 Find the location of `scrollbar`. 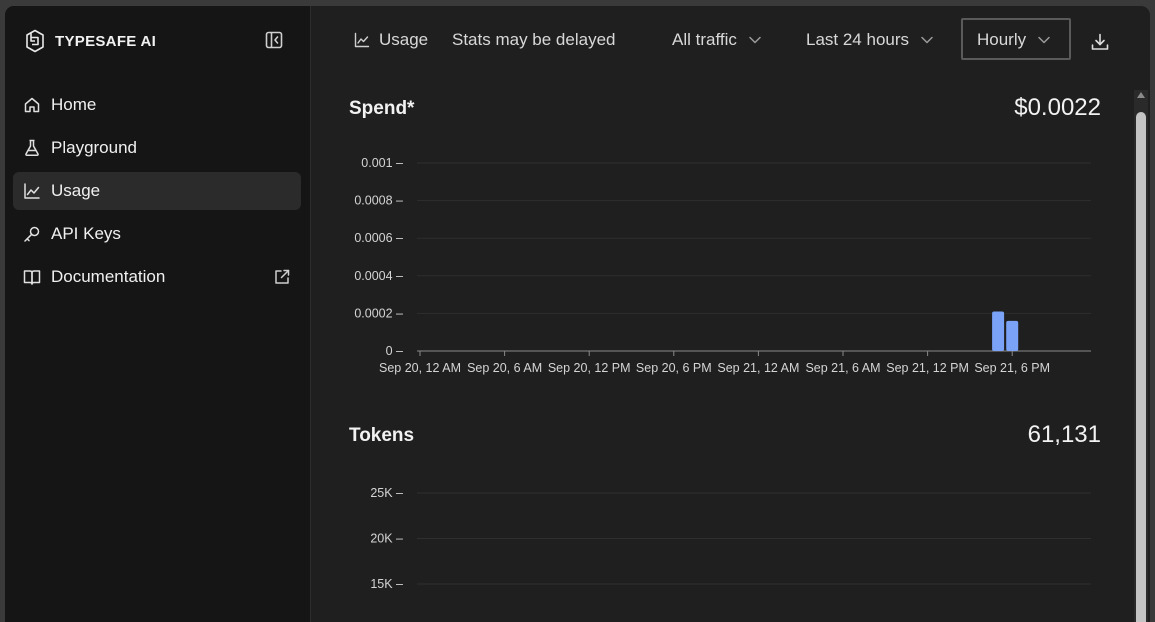

scrollbar is located at coordinates (1141, 356).